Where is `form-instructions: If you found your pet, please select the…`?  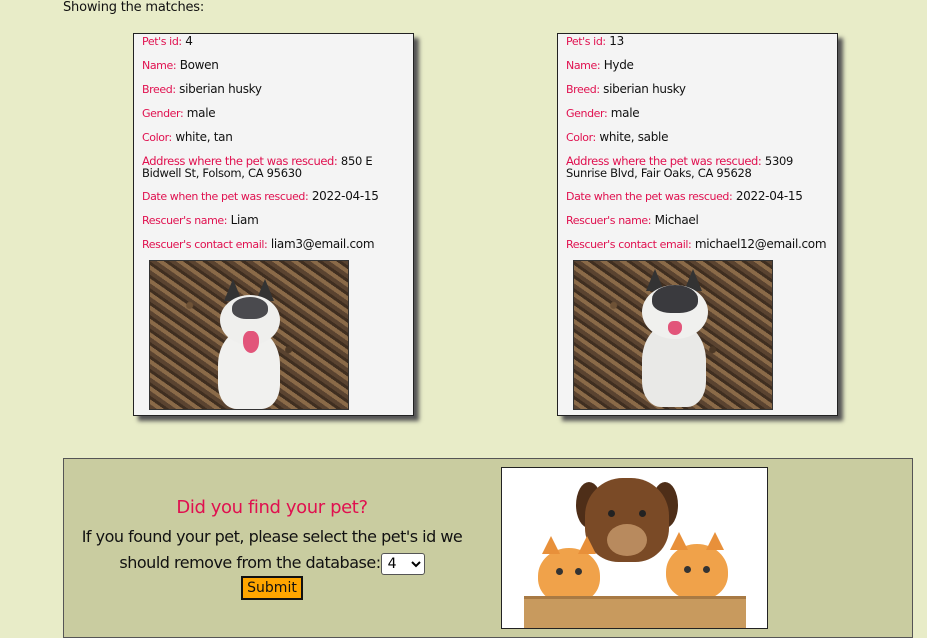 form-instructions: If you found your pet, please select the… is located at coordinates (272, 550).